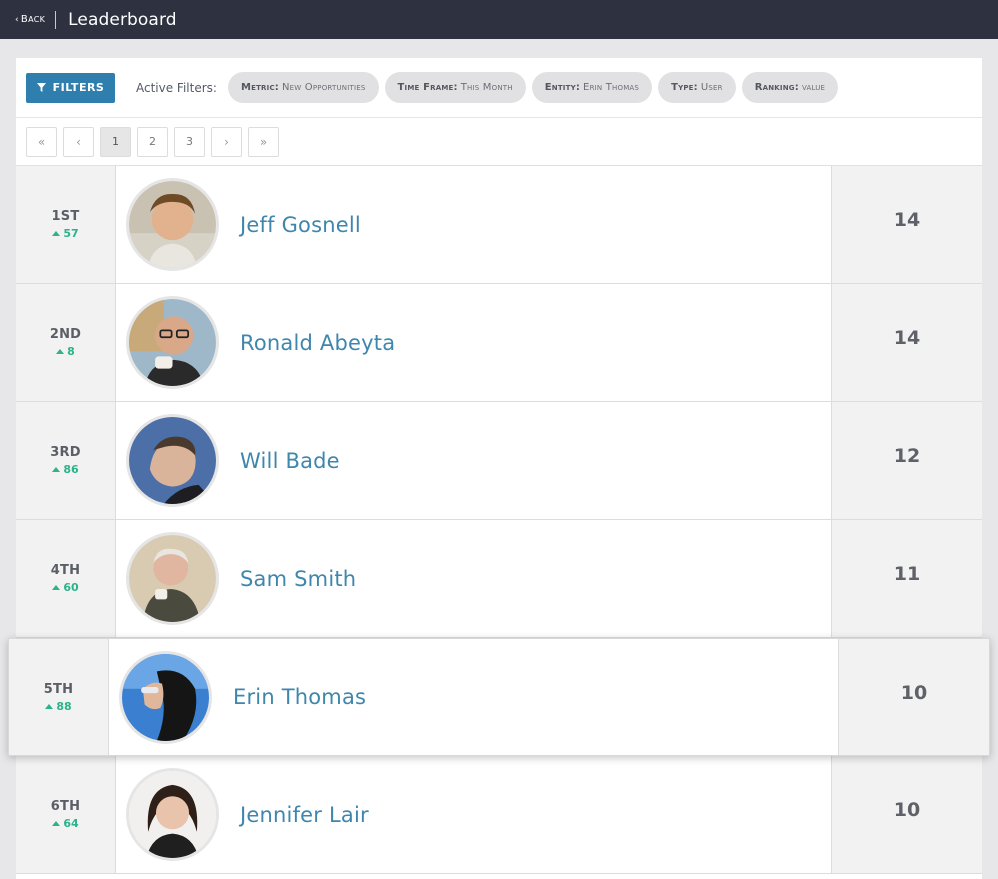  Describe the element at coordinates (499, 19) in the screenshot. I see `top-bar: ‹ Back Leaderboard` at that location.